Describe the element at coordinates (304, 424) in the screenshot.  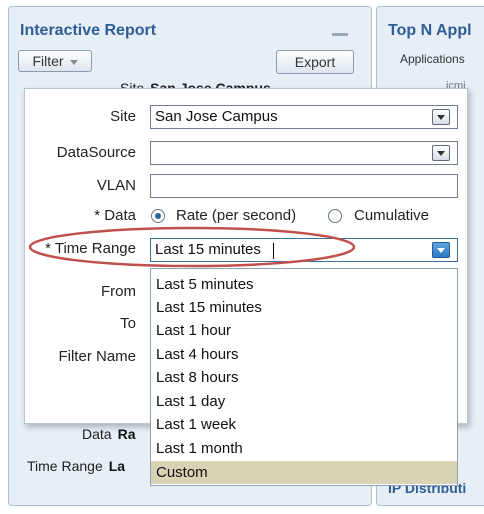
I see `time-range-option-last-1-week: Last 1 week` at that location.